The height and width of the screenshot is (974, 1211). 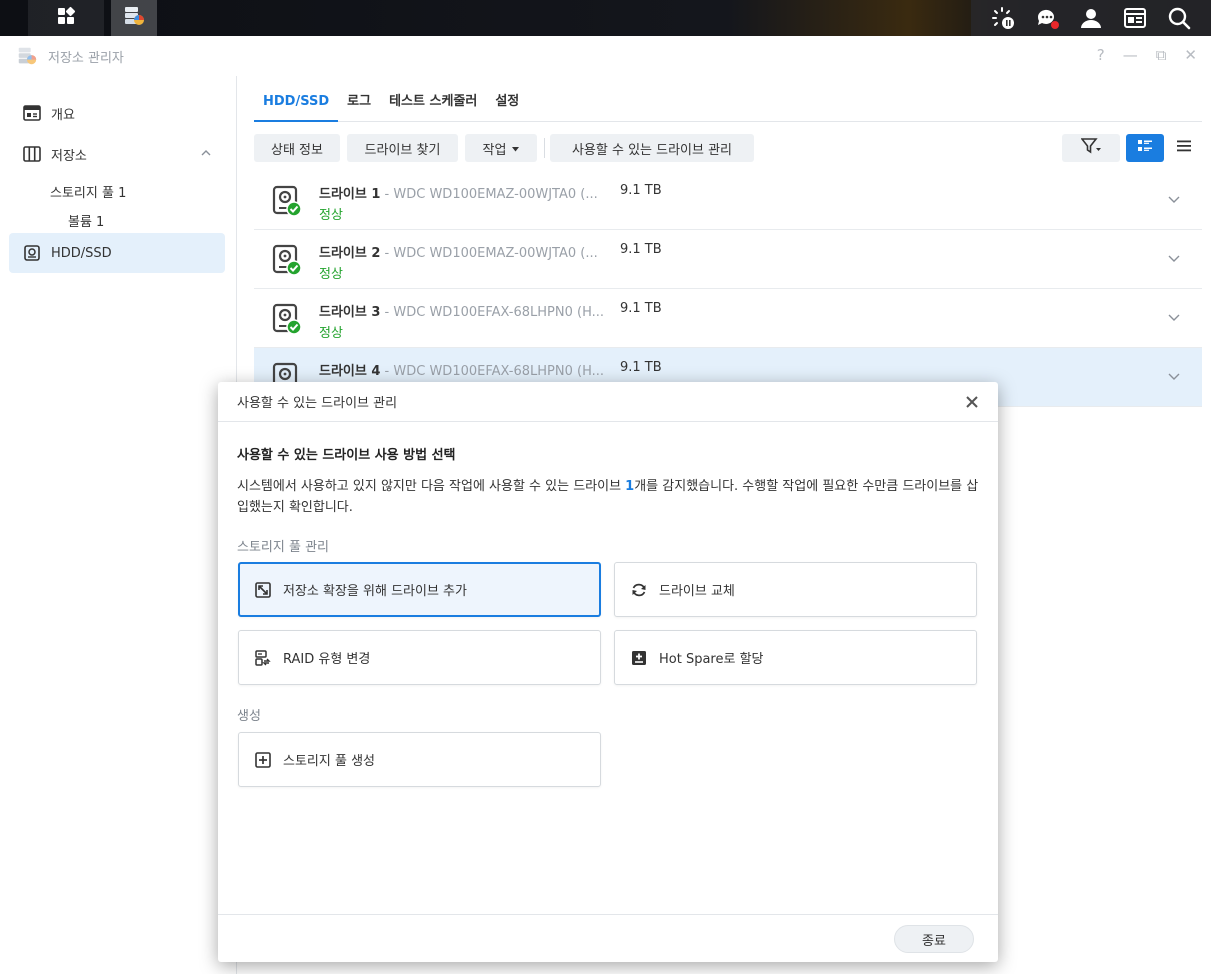 I want to click on help-icon: ?, so click(x=1101, y=55).